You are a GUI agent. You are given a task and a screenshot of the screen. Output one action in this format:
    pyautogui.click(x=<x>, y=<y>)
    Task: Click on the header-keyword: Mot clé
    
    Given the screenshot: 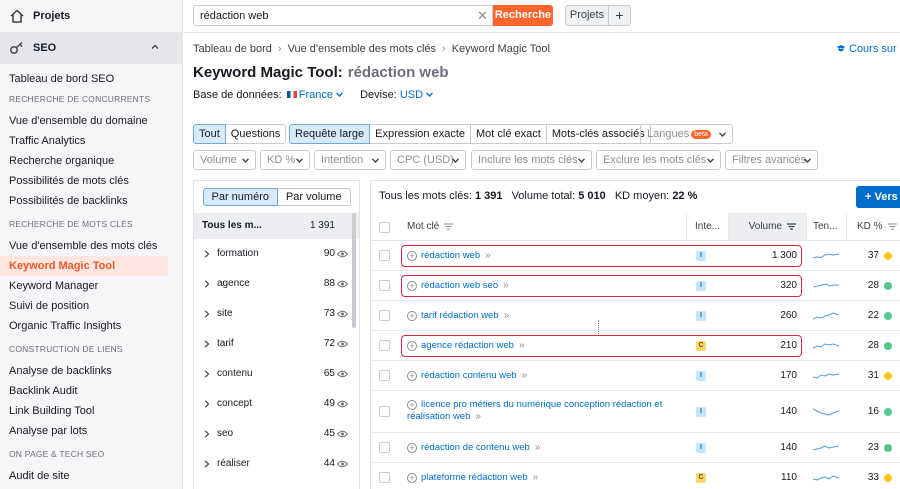 What is the action you would take?
    pyautogui.click(x=543, y=227)
    